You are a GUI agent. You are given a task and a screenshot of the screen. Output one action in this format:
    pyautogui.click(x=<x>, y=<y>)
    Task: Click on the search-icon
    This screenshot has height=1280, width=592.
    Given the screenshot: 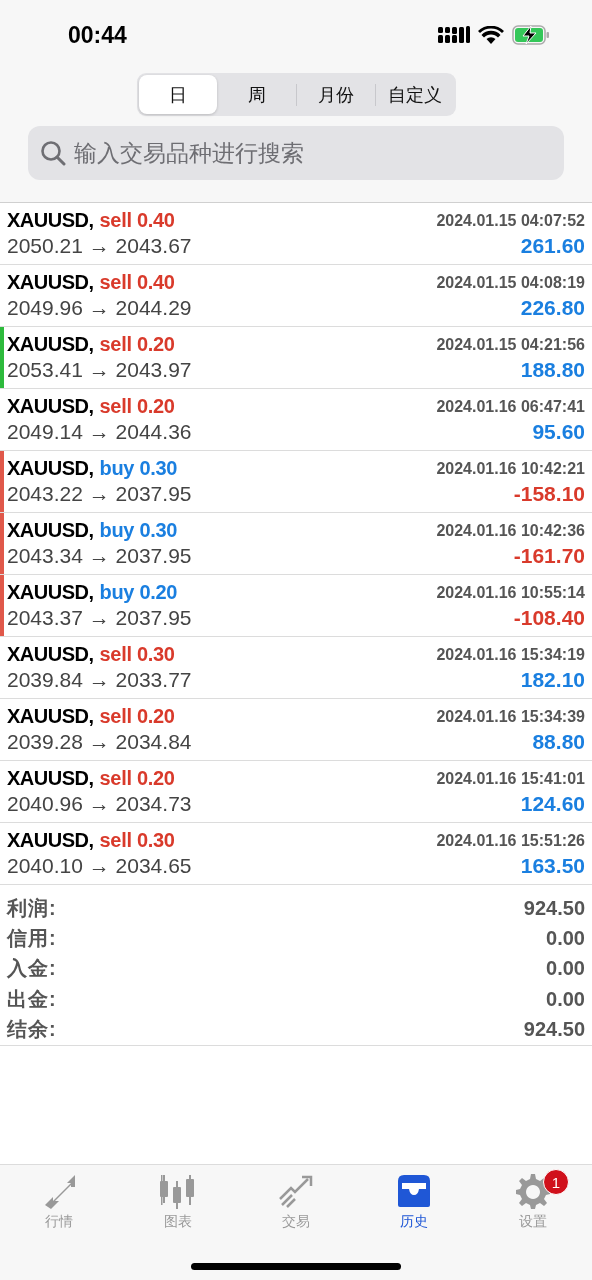 What is the action you would take?
    pyautogui.click(x=53, y=153)
    